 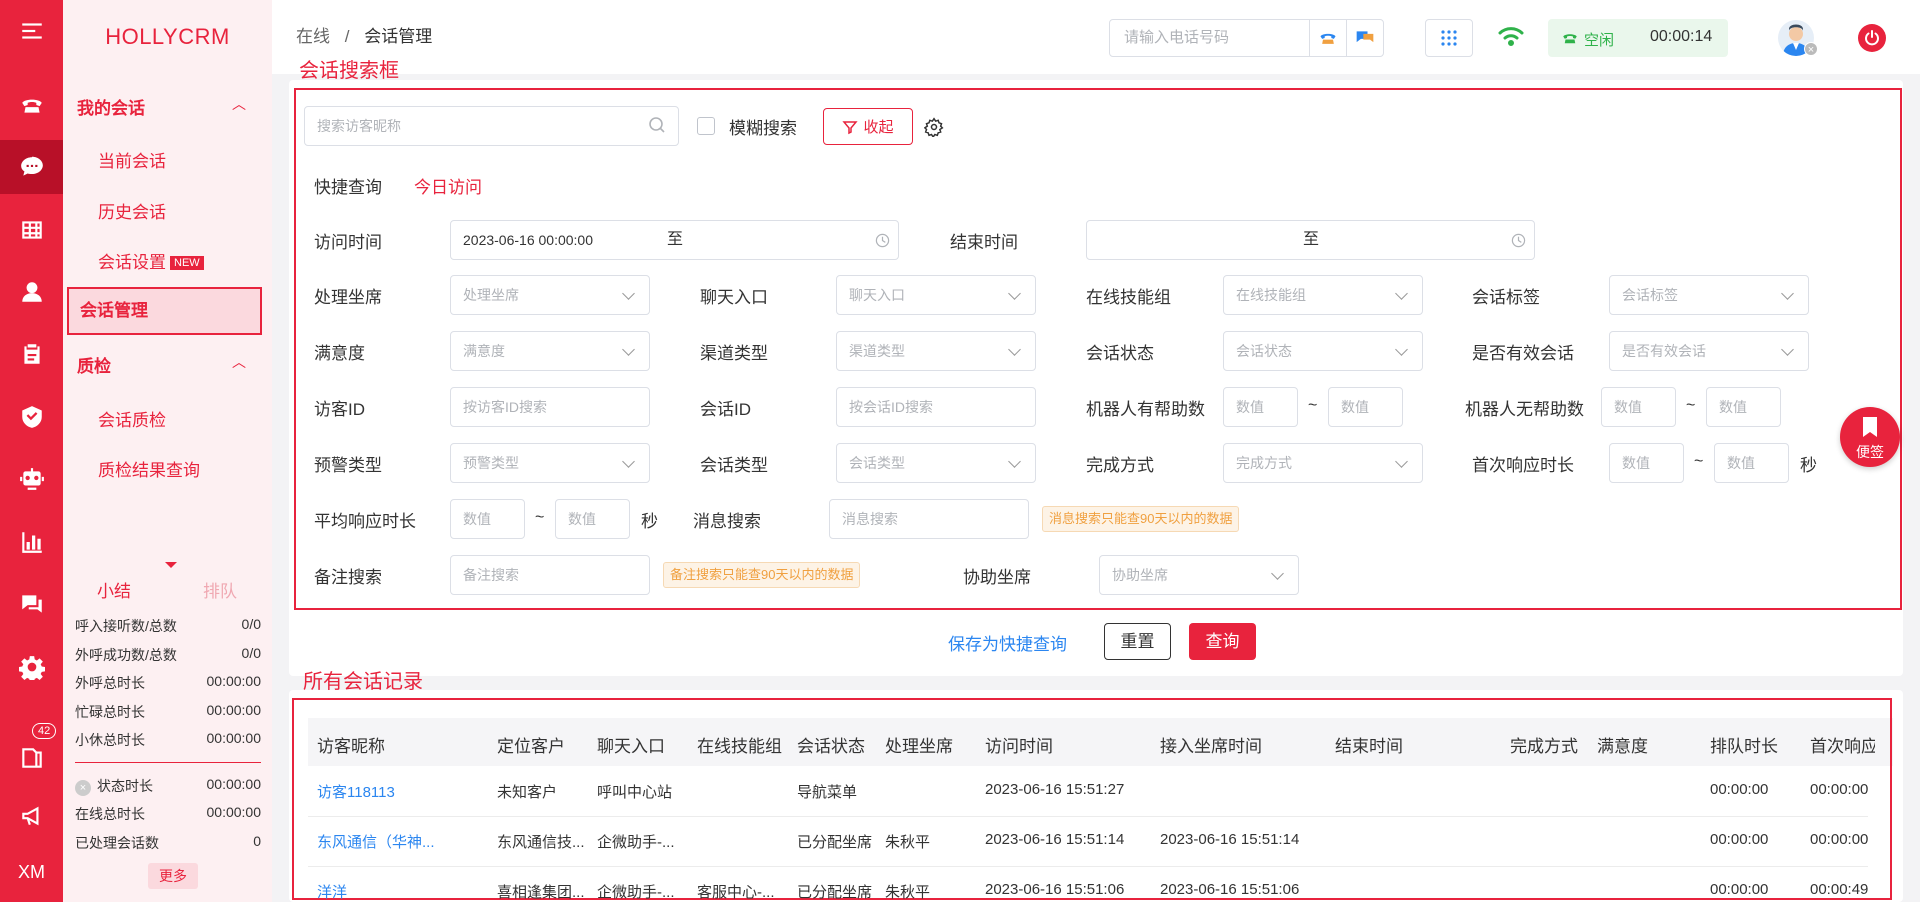 I want to click on stat-row: 在线总时长 00:00:00, so click(x=168, y=813).